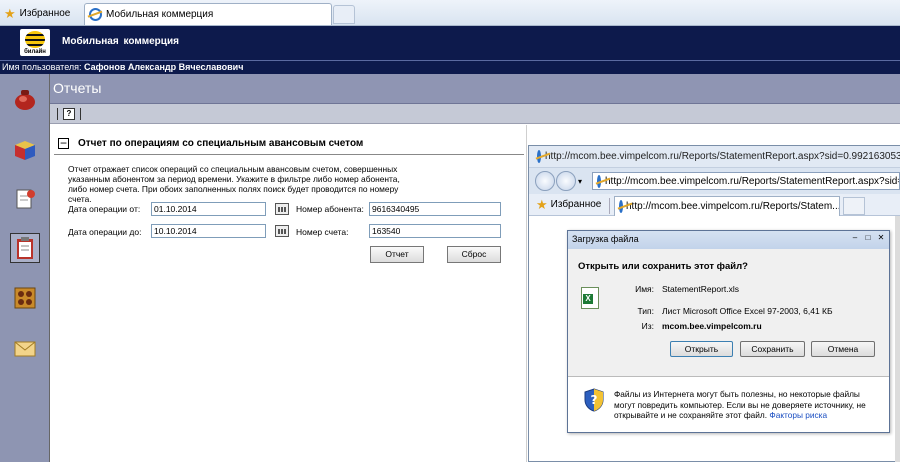 Image resolution: width=900 pixels, height=462 pixels. Describe the element at coordinates (590, 298) in the screenshot. I see `excel-file-icon` at that location.